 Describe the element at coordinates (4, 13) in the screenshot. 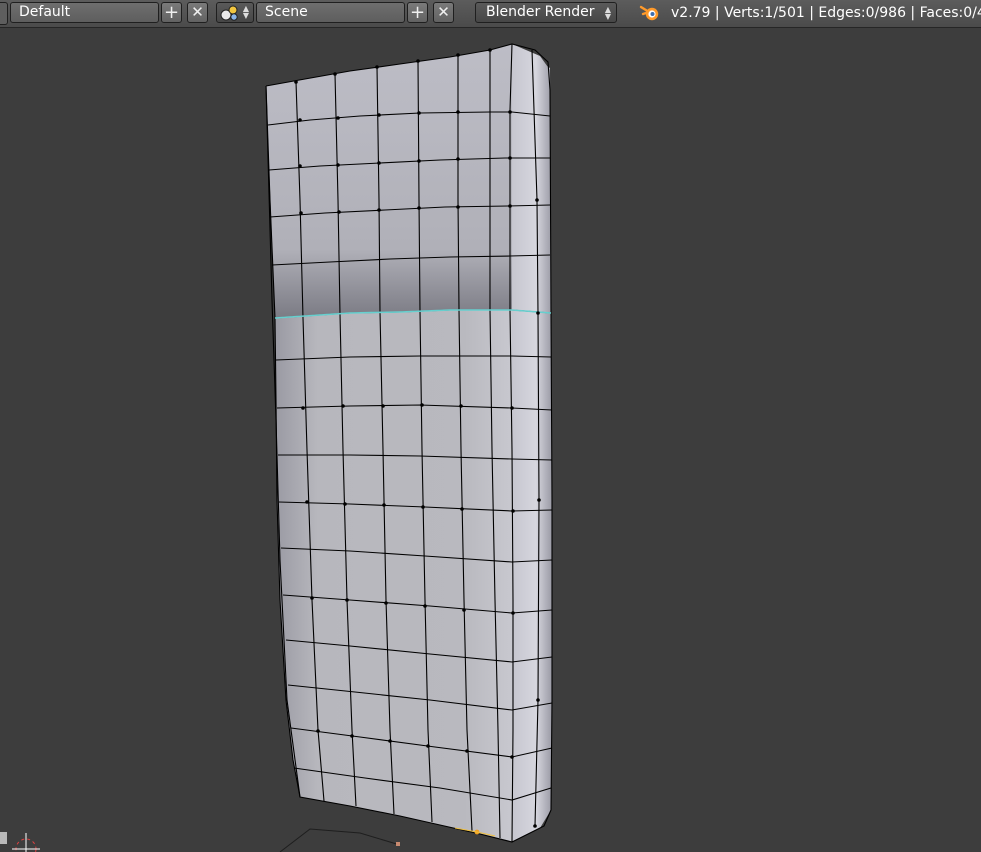

I see `layout-editor-icon` at that location.